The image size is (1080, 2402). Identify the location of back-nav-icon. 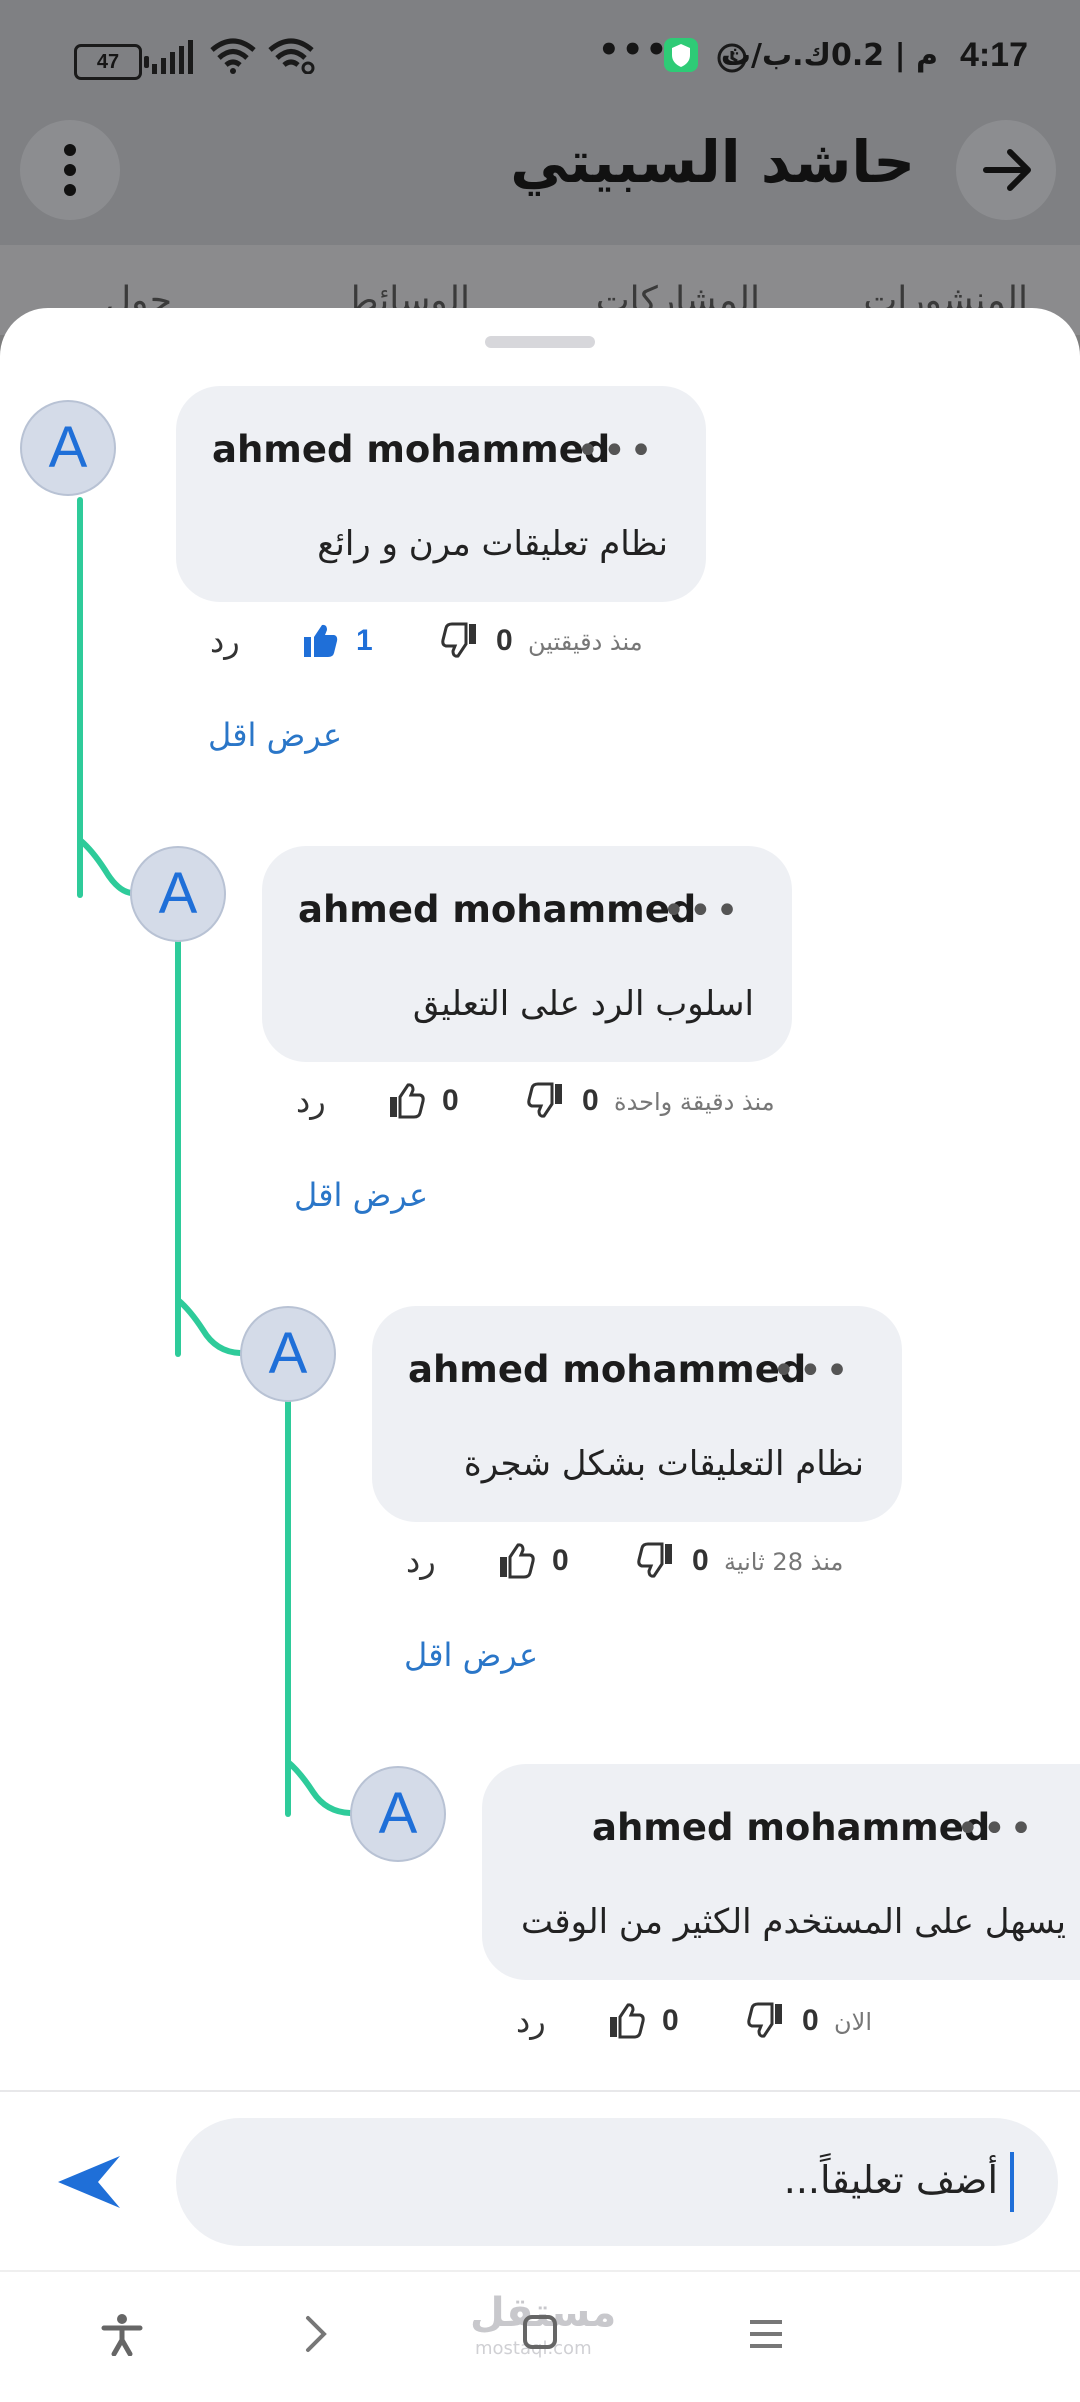
(315, 2334).